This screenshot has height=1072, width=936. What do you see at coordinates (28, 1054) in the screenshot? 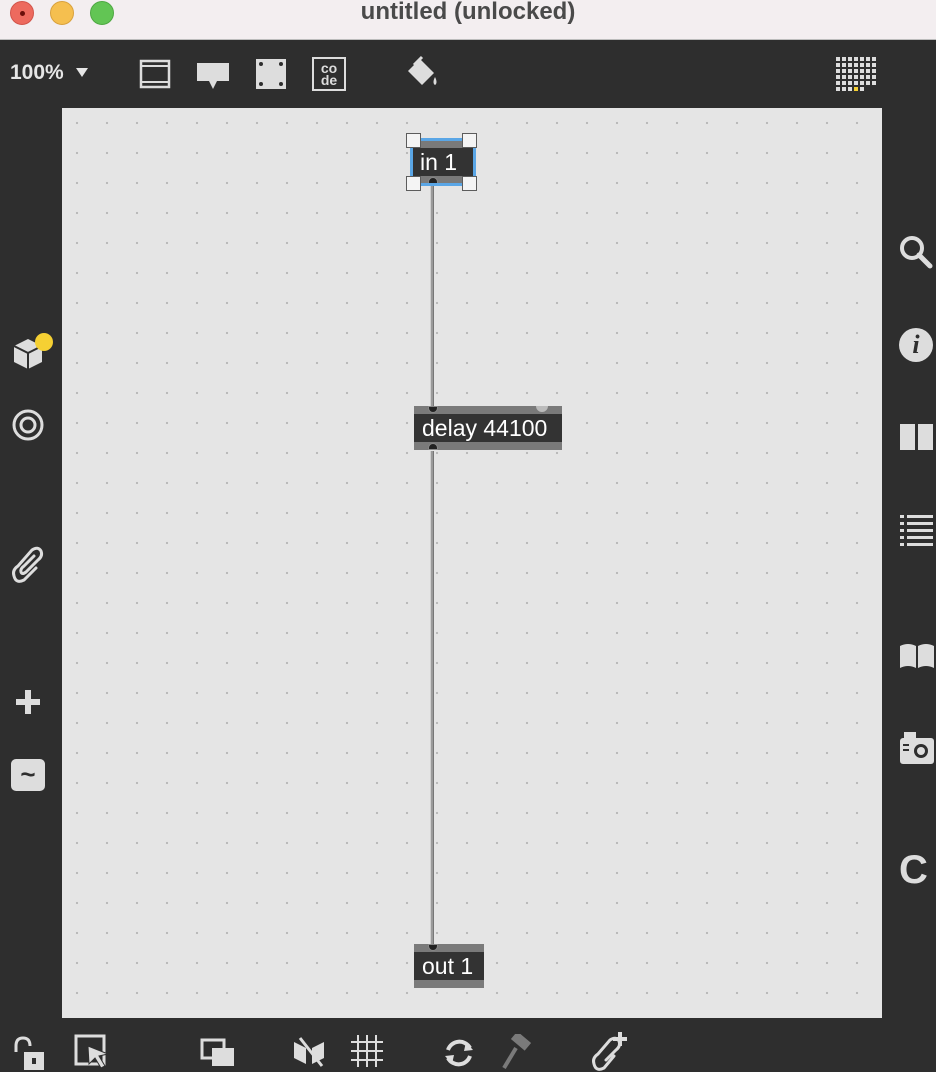
I see `lock-icon` at bounding box center [28, 1054].